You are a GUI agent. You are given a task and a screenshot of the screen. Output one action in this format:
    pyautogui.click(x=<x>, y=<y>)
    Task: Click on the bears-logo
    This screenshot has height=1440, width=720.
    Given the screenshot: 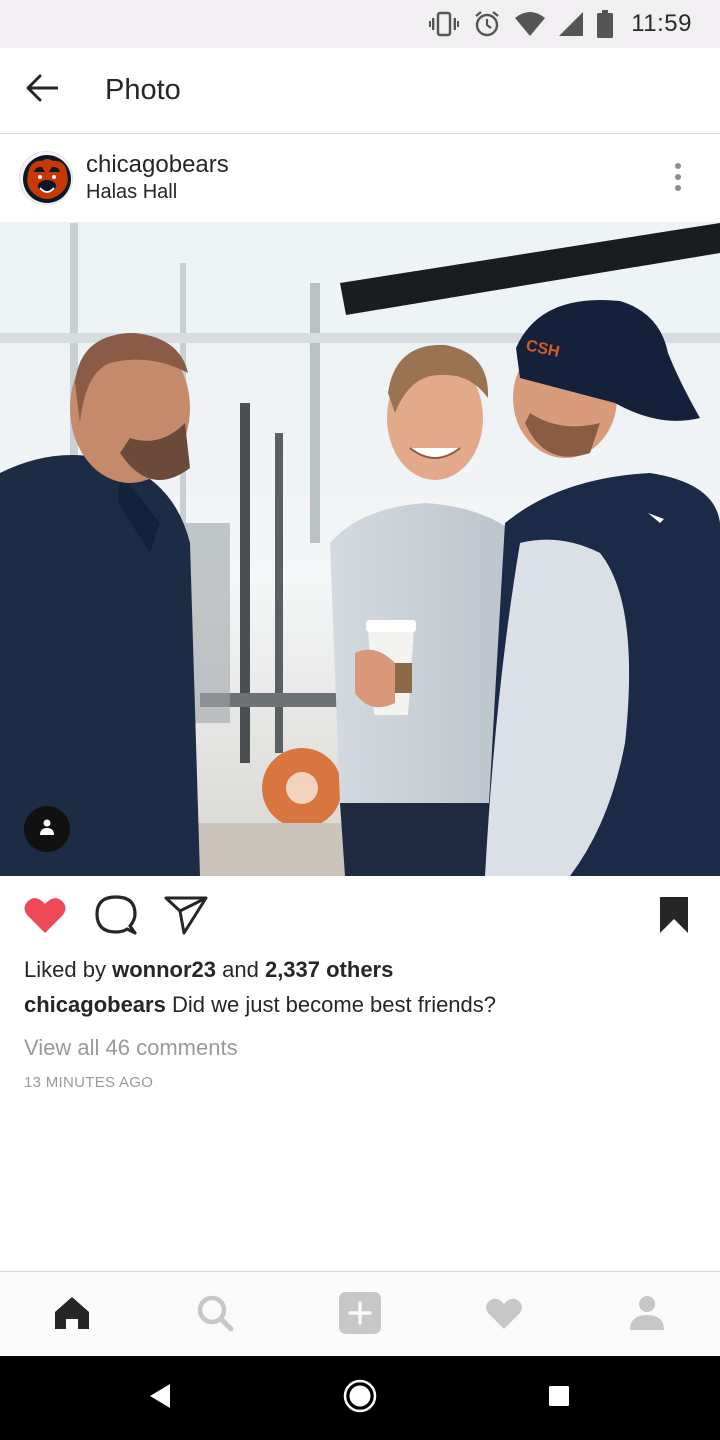 What is the action you would take?
    pyautogui.click(x=46, y=178)
    